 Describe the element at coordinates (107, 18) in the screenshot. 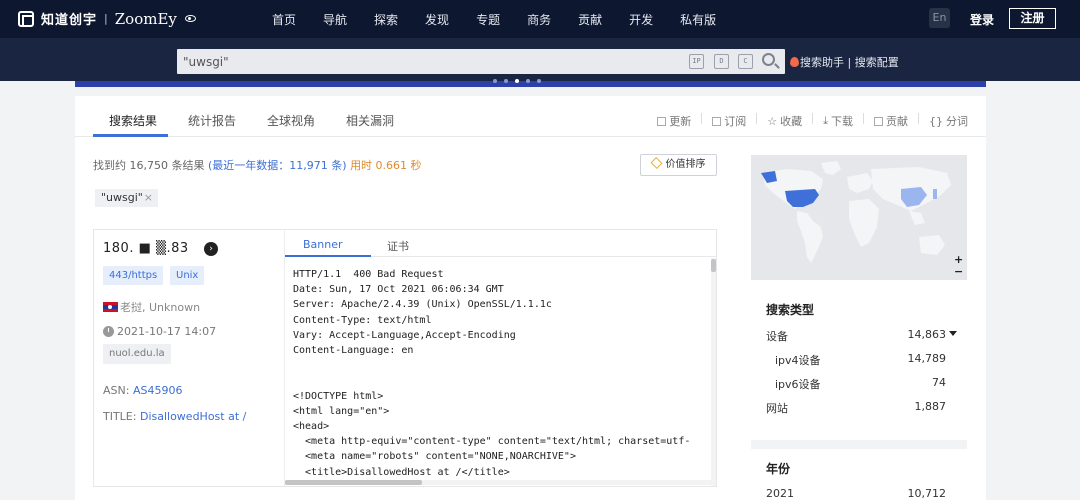

I see `brand-logo: 知道创宇 | ZoomEy` at that location.